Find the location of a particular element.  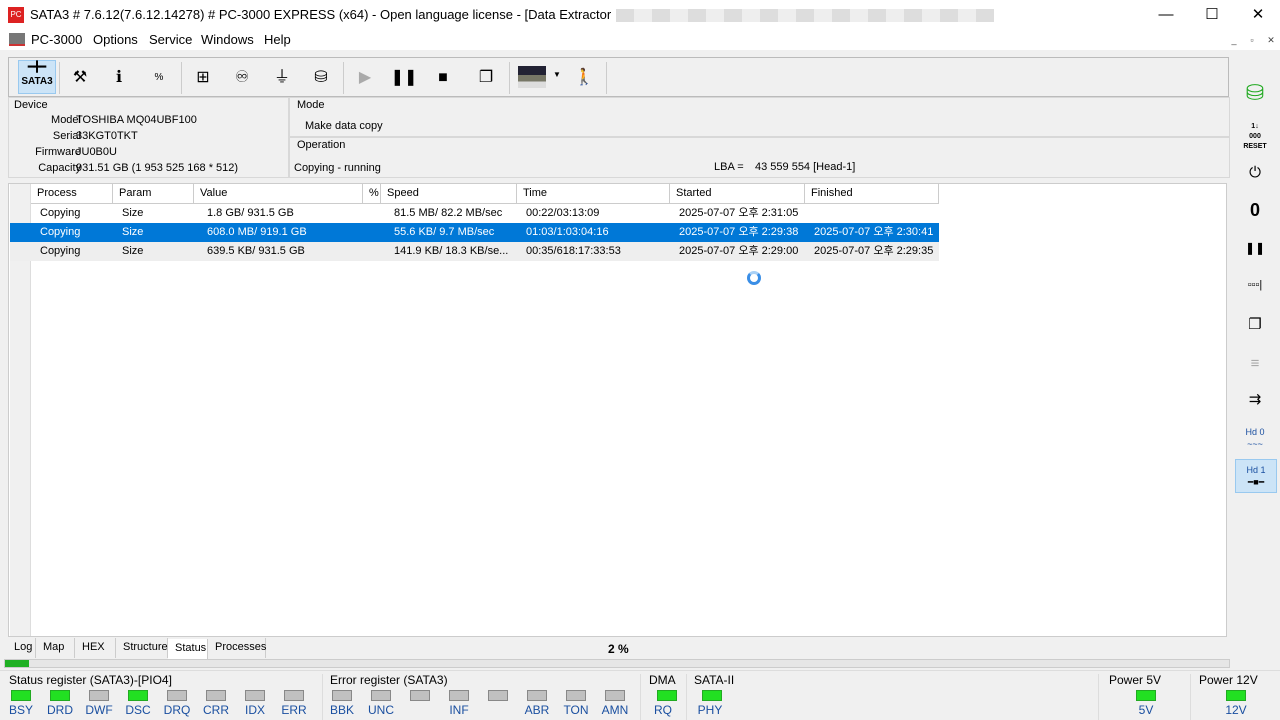

sata3-button: ━╋━ SATA3 is located at coordinates (37, 77).